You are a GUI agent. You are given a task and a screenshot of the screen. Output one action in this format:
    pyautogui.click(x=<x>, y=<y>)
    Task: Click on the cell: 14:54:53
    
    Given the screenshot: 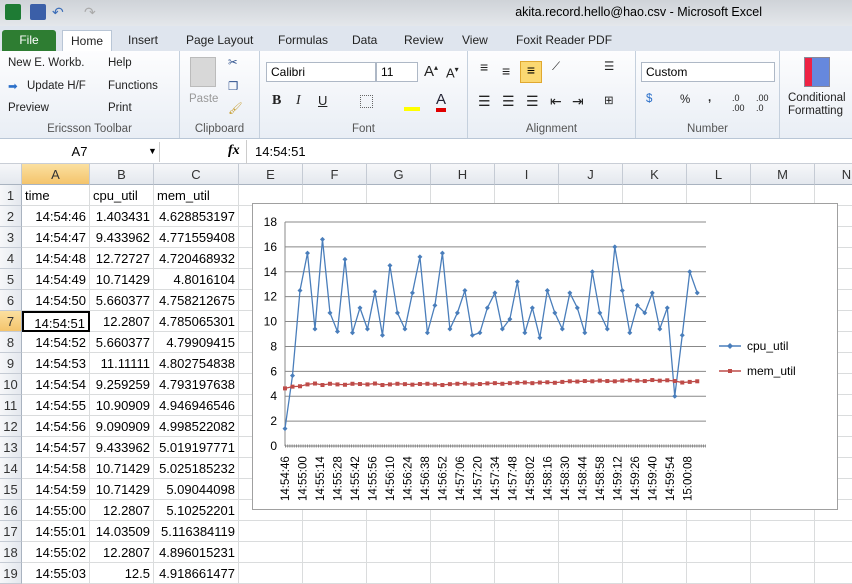 What is the action you would take?
    pyautogui.click(x=56, y=363)
    